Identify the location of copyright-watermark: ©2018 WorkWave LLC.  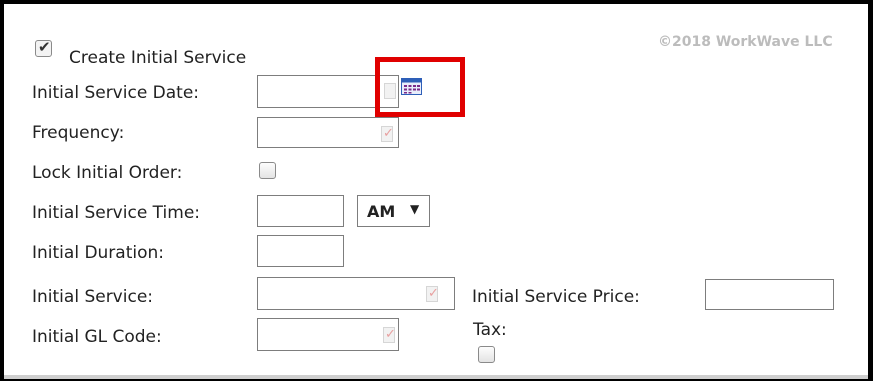
(745, 42).